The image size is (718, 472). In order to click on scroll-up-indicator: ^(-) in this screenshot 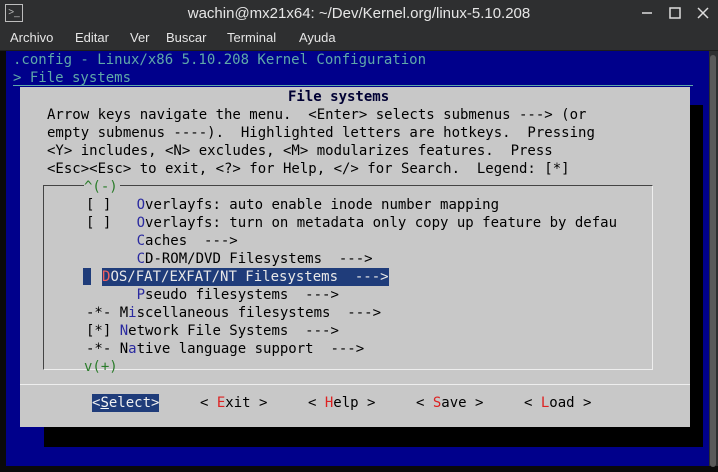, I will do `click(102, 187)`.